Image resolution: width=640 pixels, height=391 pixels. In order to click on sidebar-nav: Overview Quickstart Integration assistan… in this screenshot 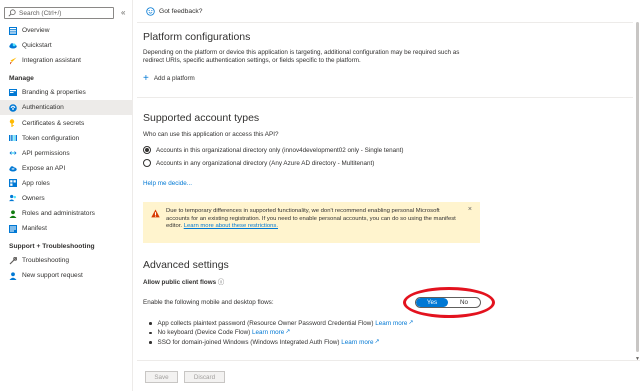, I will do `click(66, 153)`.